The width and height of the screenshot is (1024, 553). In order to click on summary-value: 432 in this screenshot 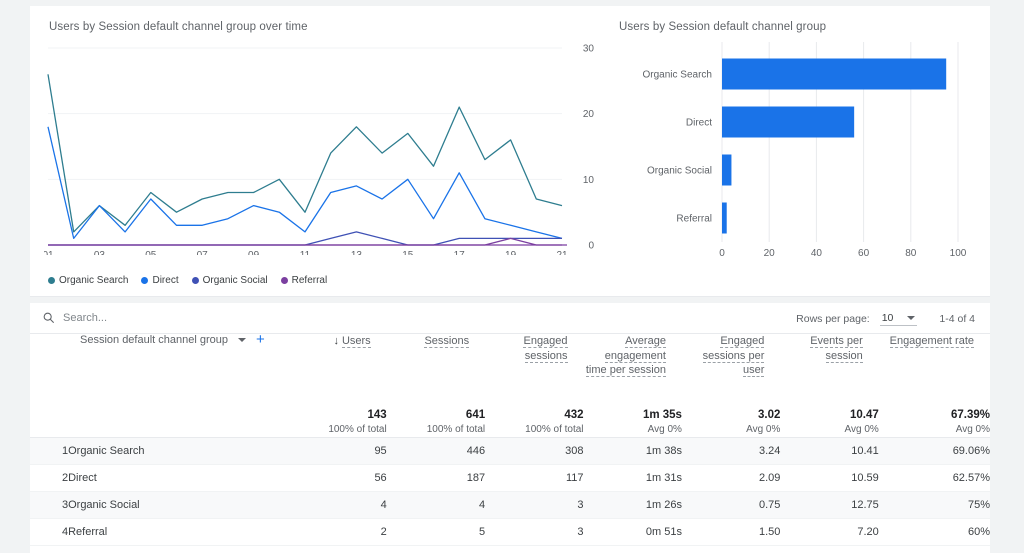, I will do `click(574, 415)`.